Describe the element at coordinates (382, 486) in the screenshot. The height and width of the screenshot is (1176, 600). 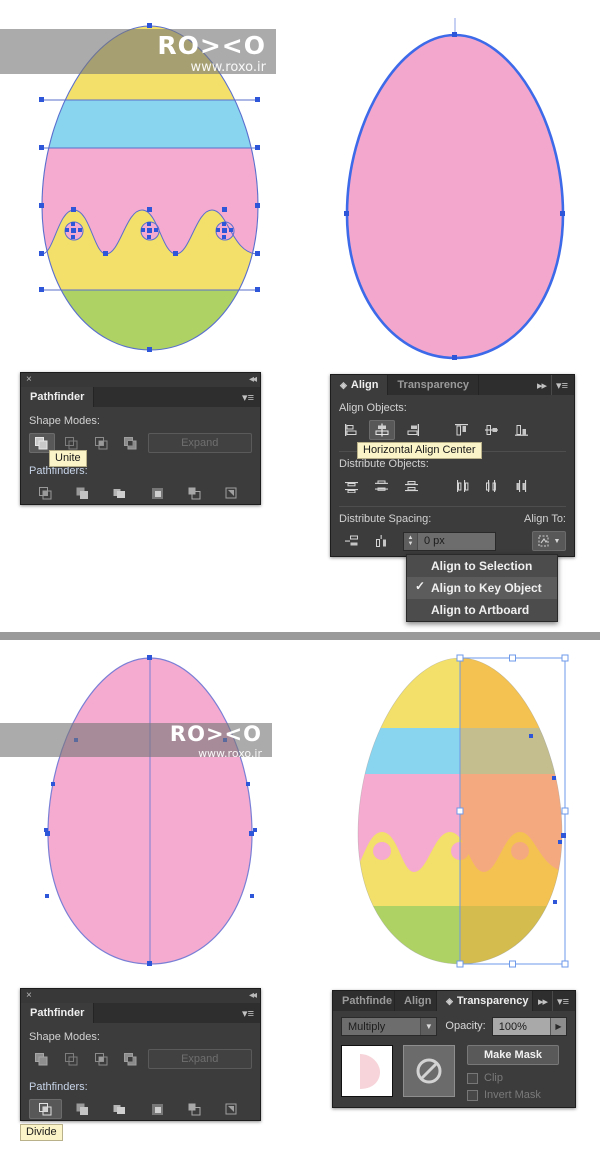
I see `vertical-distribute-center-button` at that location.